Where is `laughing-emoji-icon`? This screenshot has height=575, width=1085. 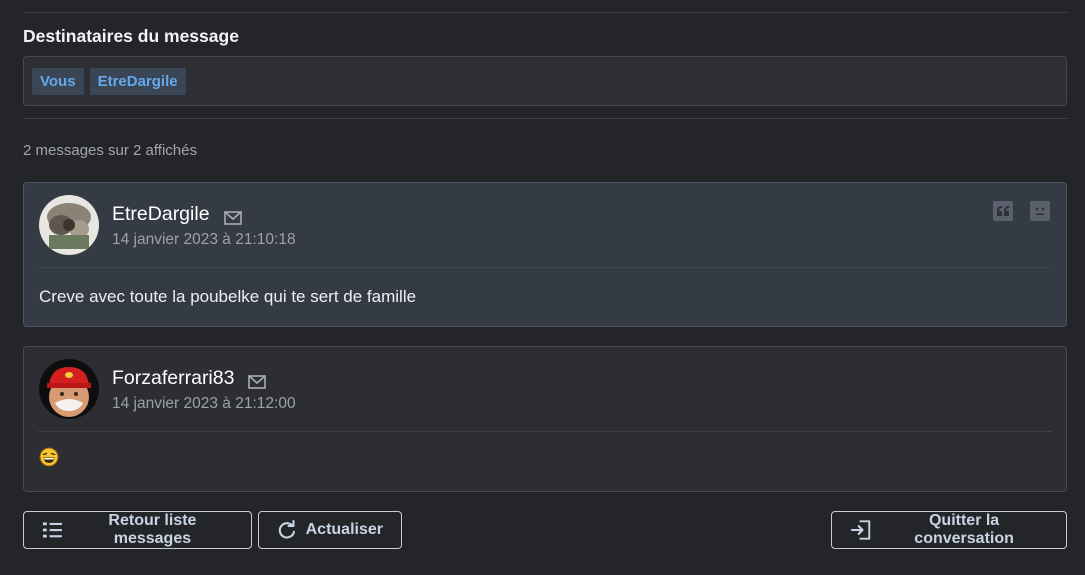 laughing-emoji-icon is located at coordinates (49, 457).